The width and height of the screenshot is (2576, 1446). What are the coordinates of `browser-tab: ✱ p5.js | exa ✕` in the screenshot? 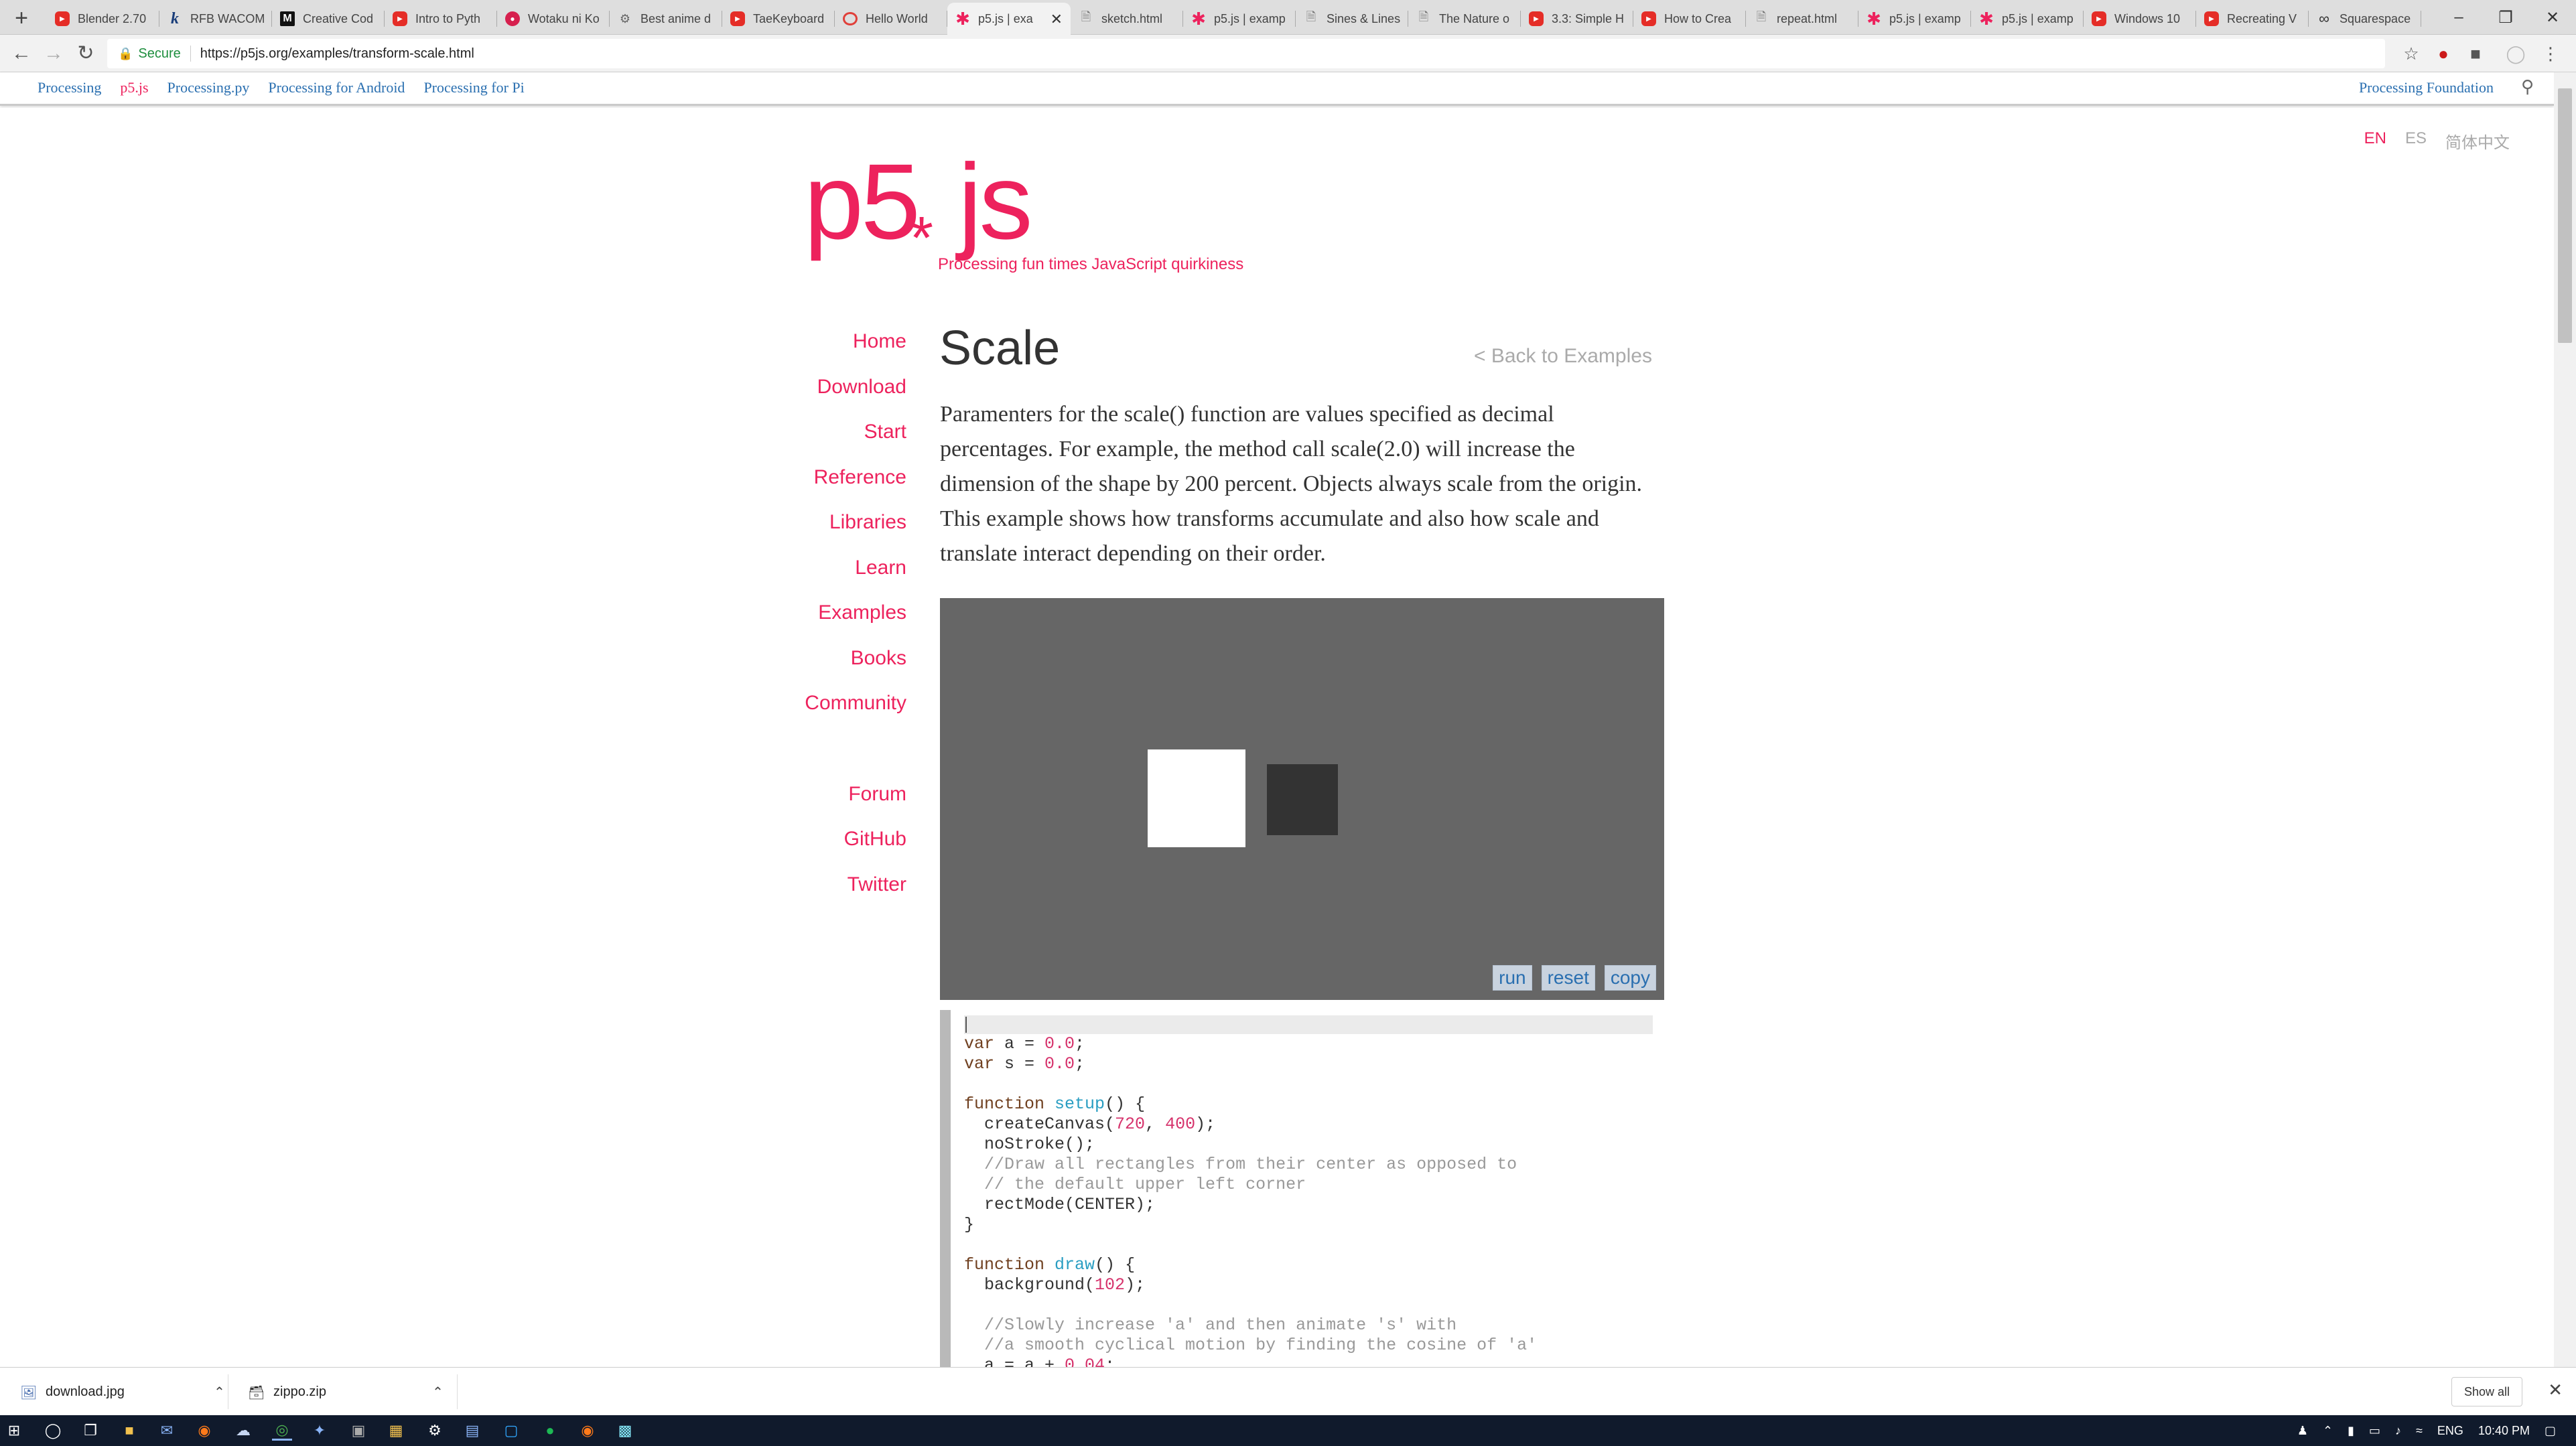 It's located at (1009, 19).